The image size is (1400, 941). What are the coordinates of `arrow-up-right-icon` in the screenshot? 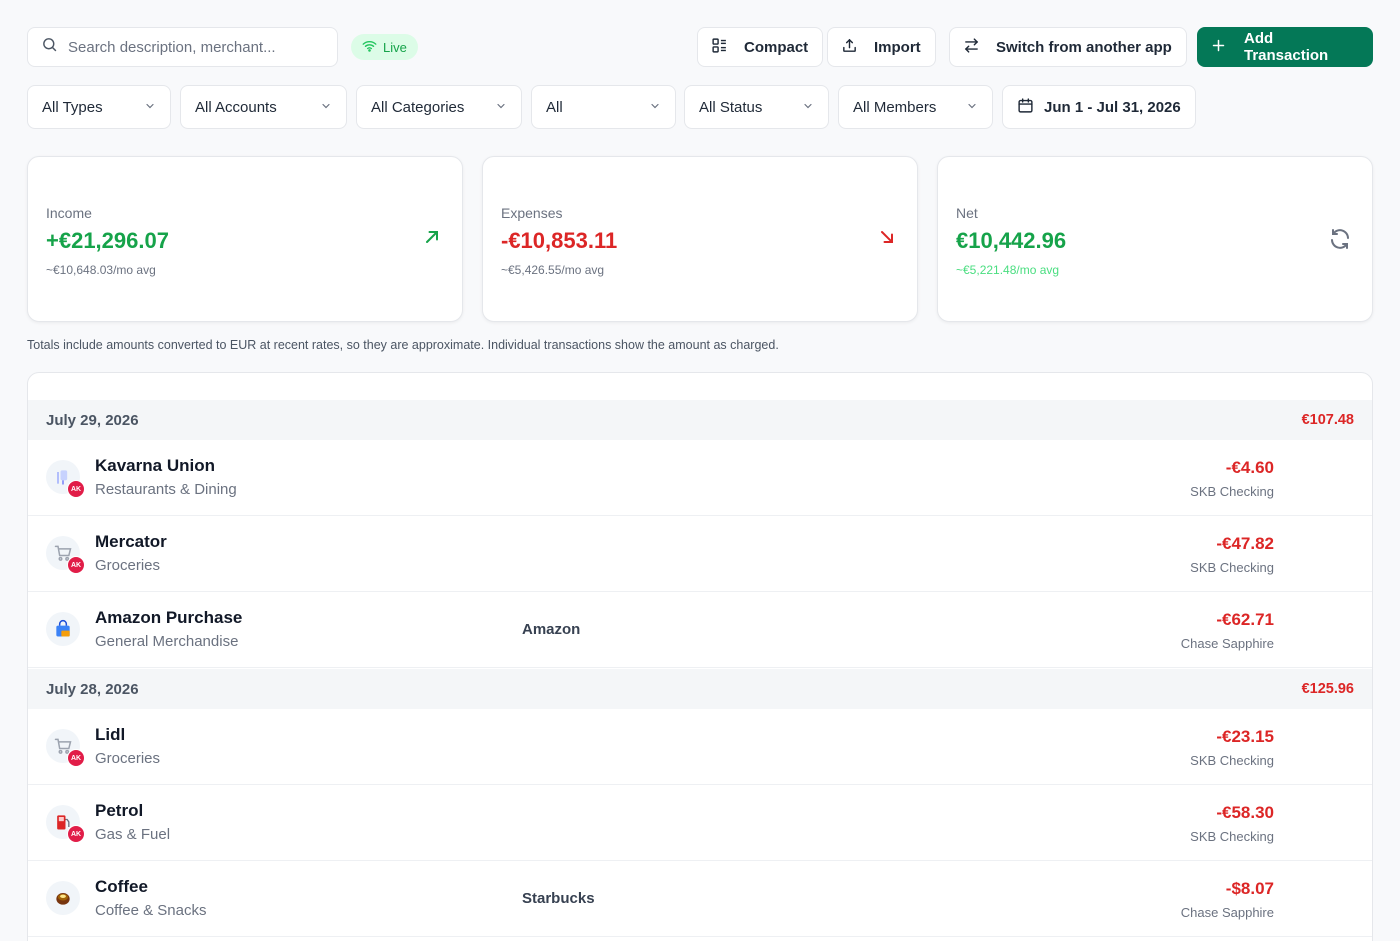 It's located at (432, 239).